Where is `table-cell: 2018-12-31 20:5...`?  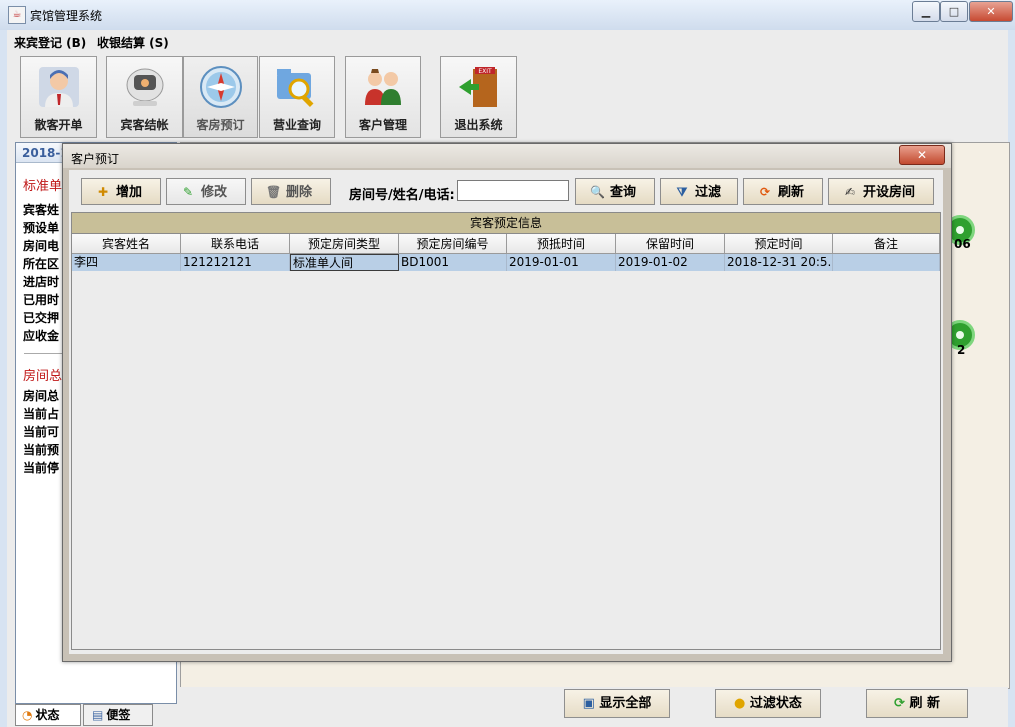
table-cell: 2018-12-31 20:5... is located at coordinates (779, 262).